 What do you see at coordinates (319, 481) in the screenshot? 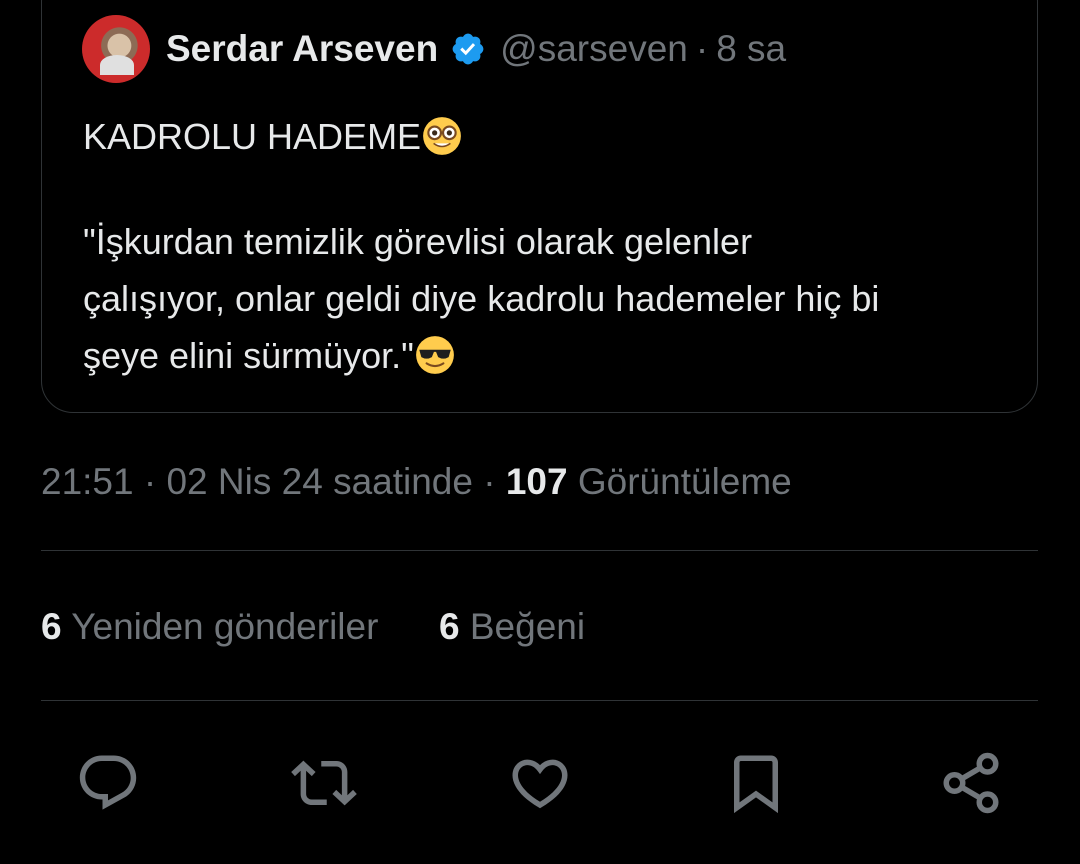
I see `post-date: 02 Nis 24 saatinde` at bounding box center [319, 481].